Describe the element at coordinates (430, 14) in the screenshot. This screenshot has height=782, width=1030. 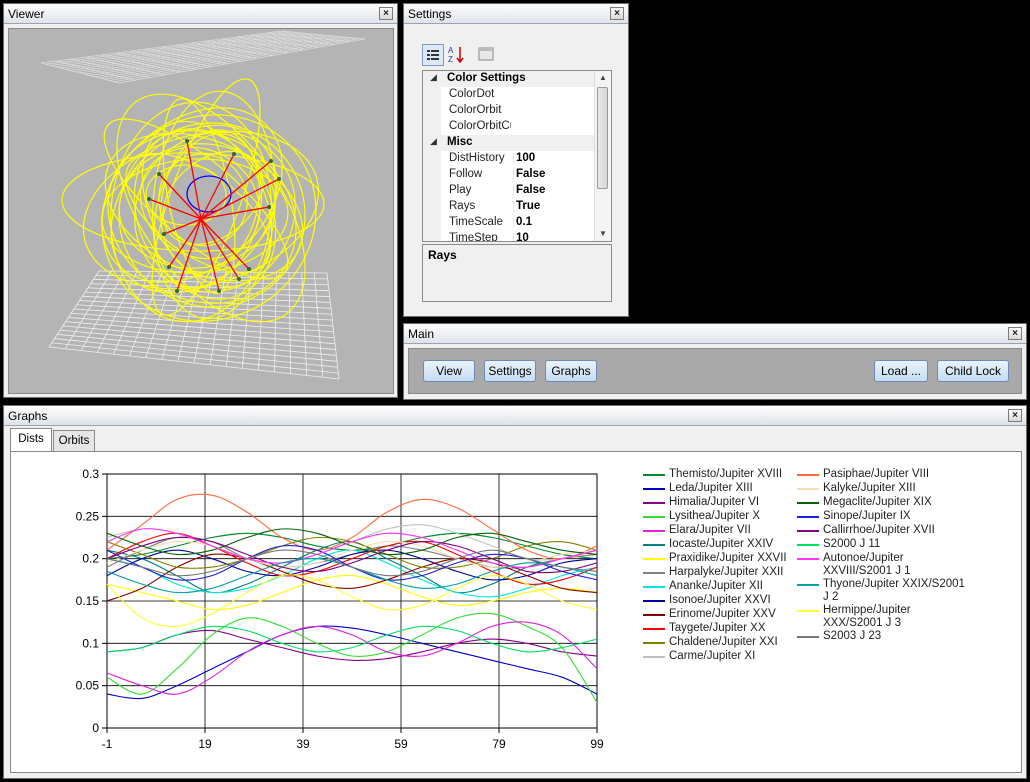
I see `settings-title: Settings` at that location.